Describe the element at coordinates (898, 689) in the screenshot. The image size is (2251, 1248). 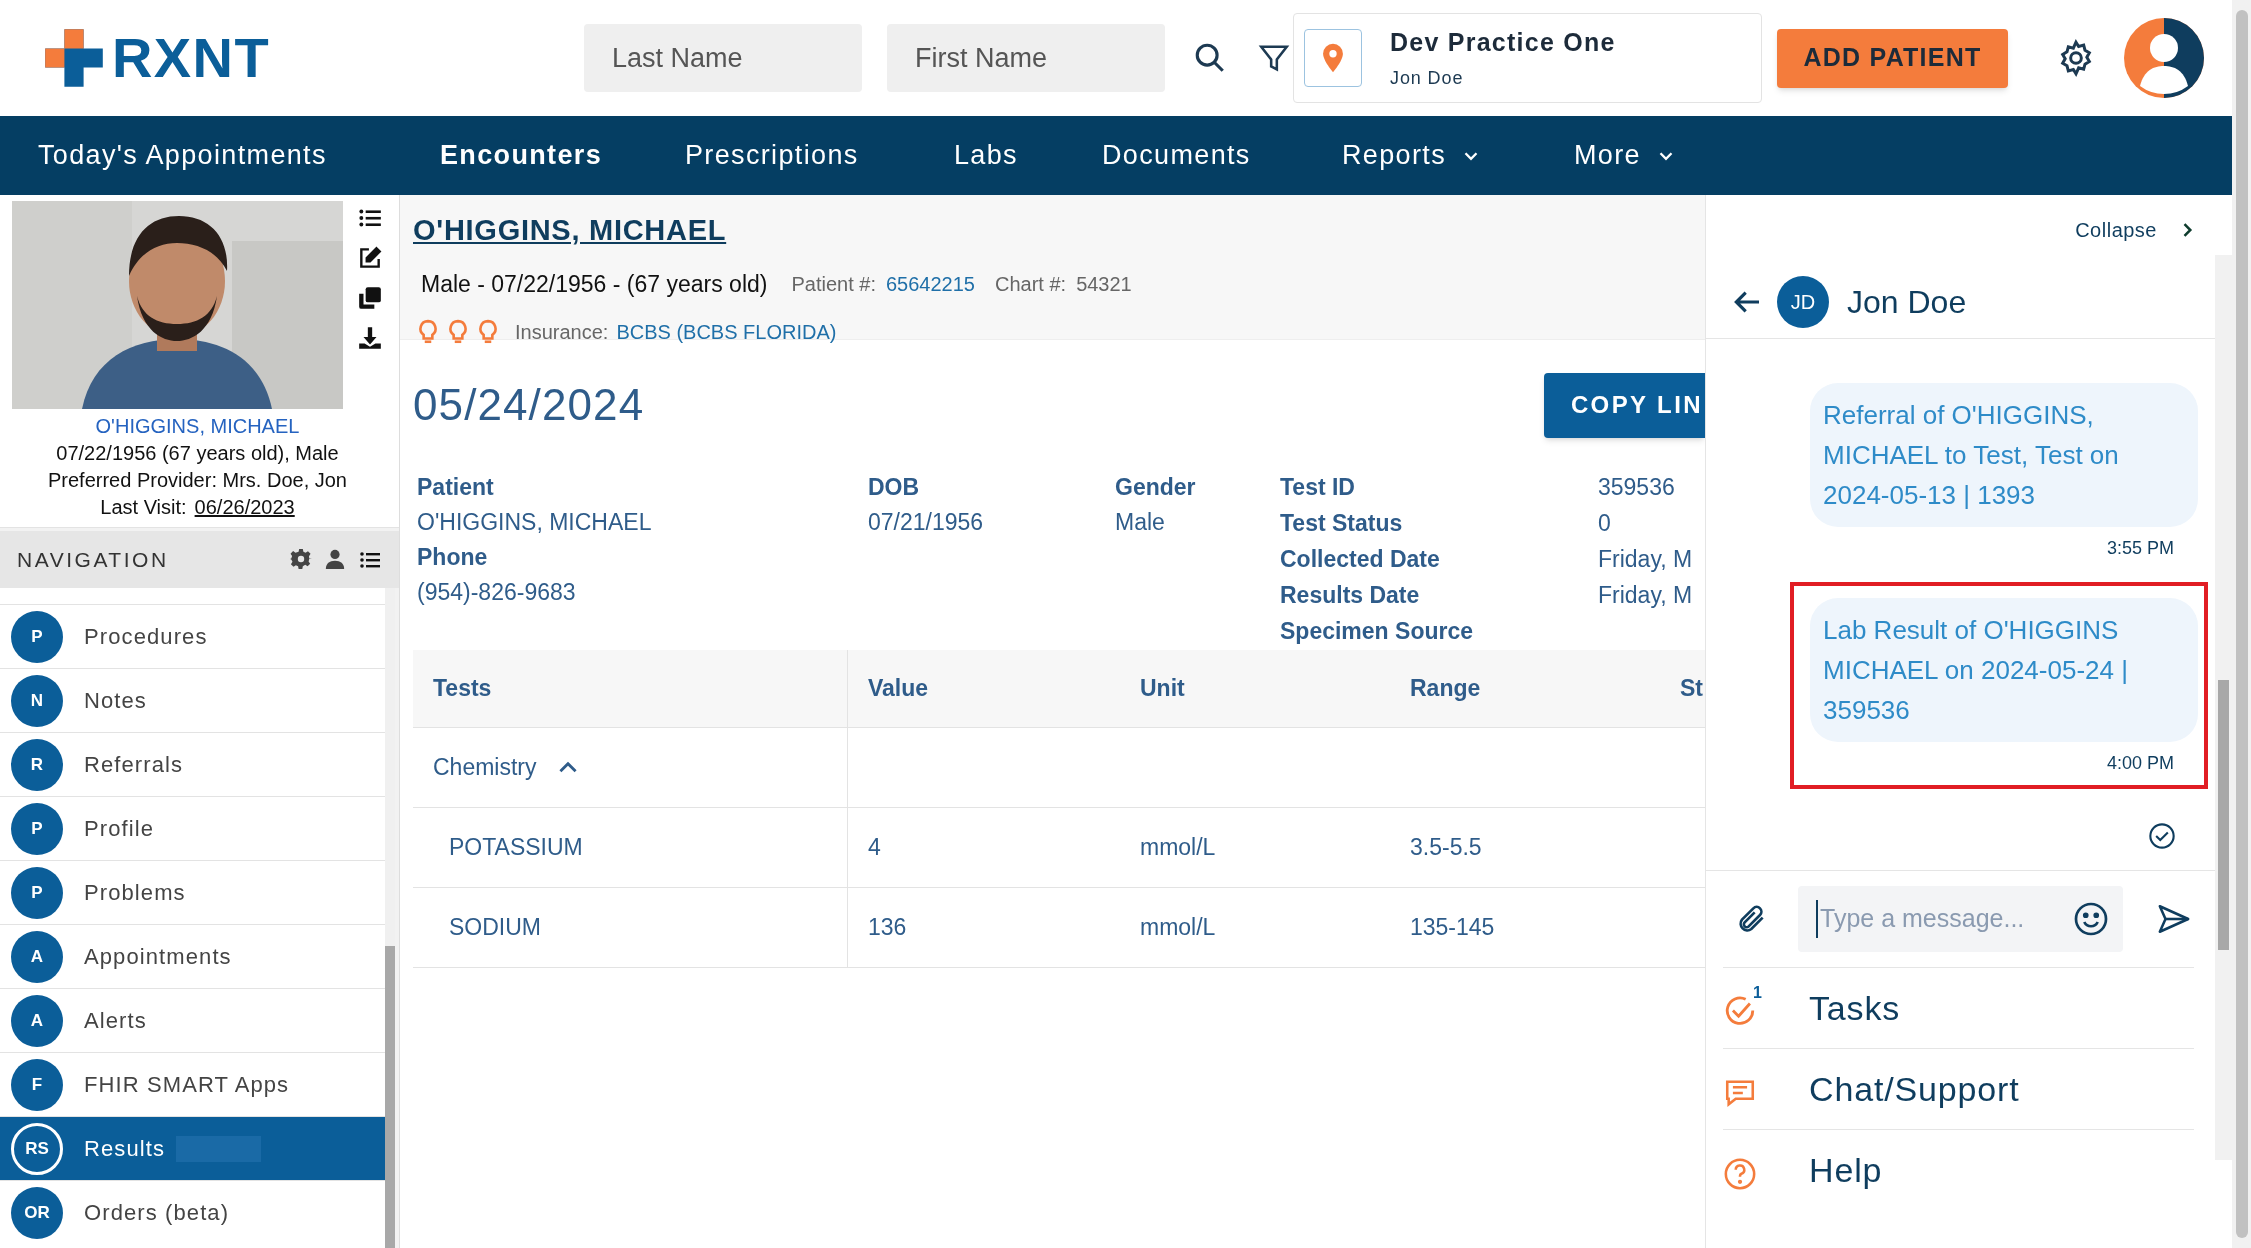
I see `column-header: Value` at that location.